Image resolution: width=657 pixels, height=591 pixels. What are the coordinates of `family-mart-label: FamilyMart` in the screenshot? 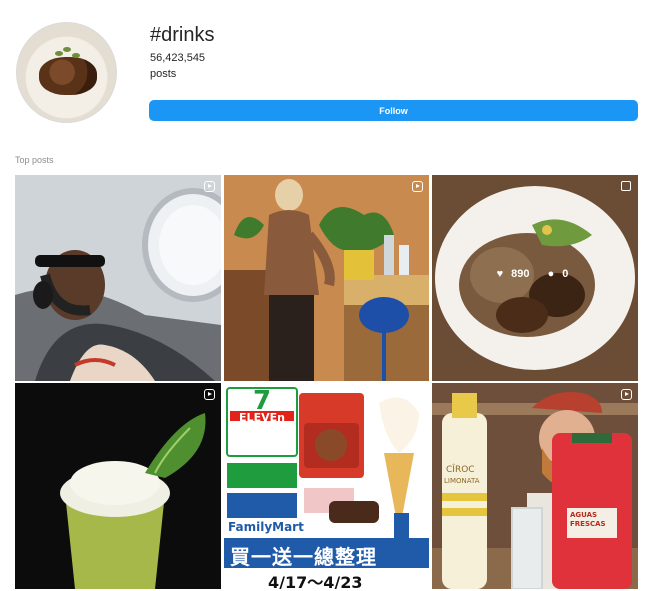 It's located at (266, 527).